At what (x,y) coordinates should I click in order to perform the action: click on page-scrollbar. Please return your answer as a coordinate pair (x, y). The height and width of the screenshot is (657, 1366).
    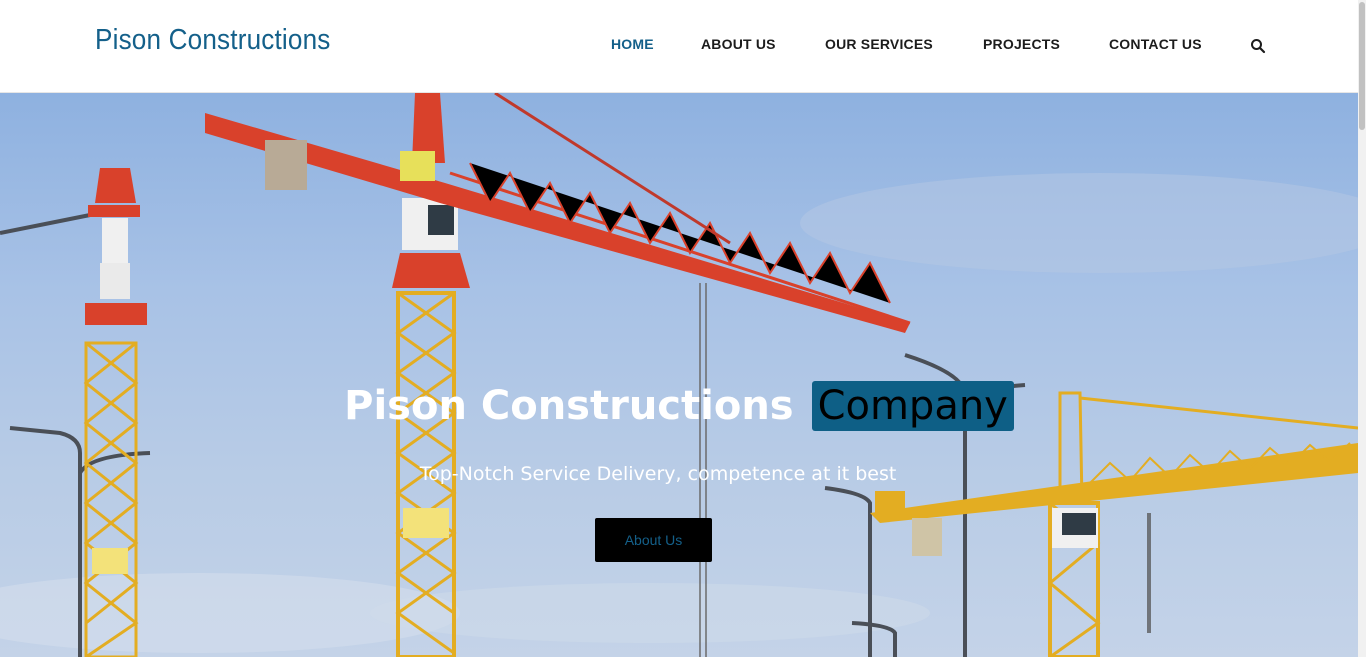
    Looking at the image, I should click on (1362, 328).